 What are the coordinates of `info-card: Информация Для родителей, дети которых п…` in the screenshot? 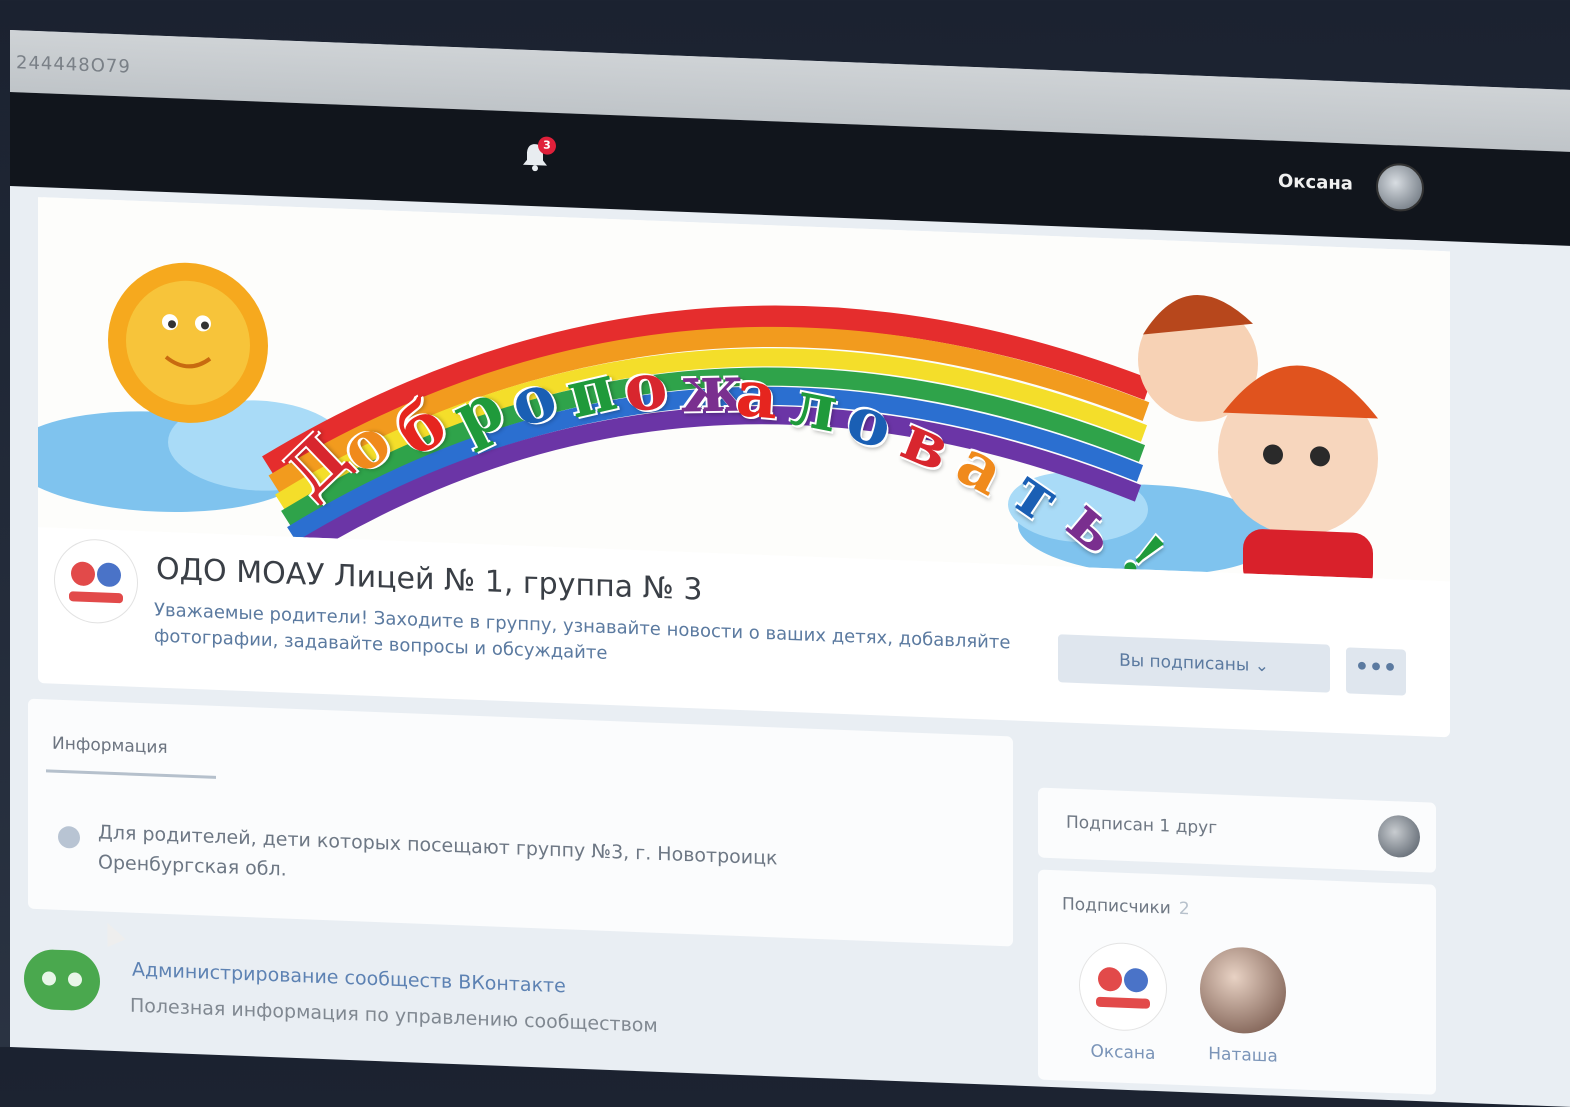 It's located at (520, 822).